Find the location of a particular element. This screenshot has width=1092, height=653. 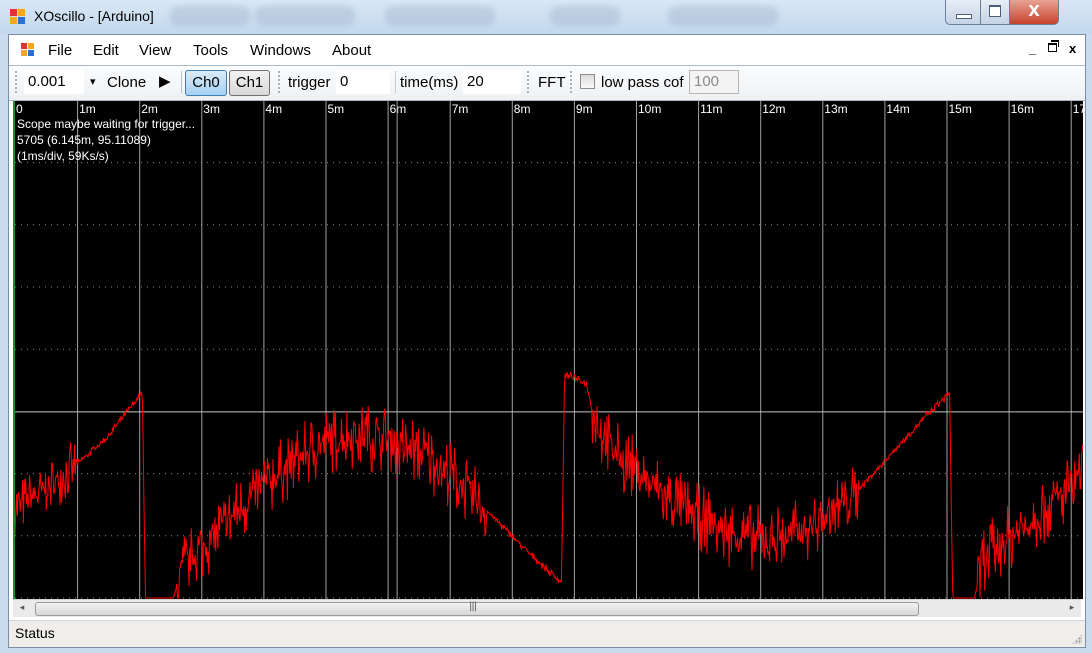

minimize-icon is located at coordinates (964, 16).